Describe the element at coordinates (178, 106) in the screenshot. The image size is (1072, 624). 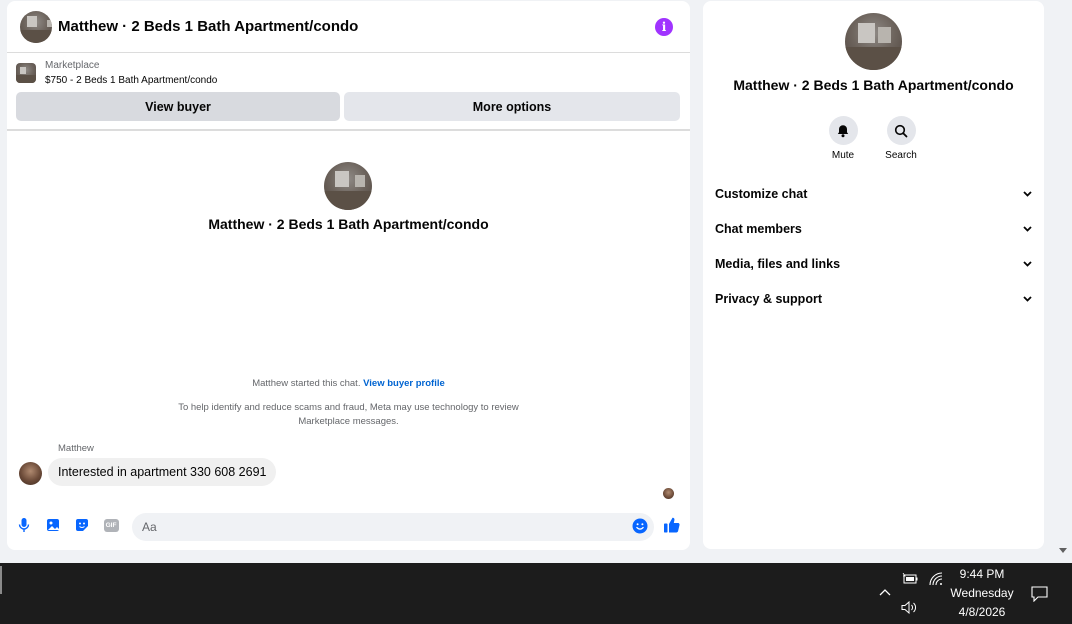
I see `view-buyer-button: View buyer` at that location.